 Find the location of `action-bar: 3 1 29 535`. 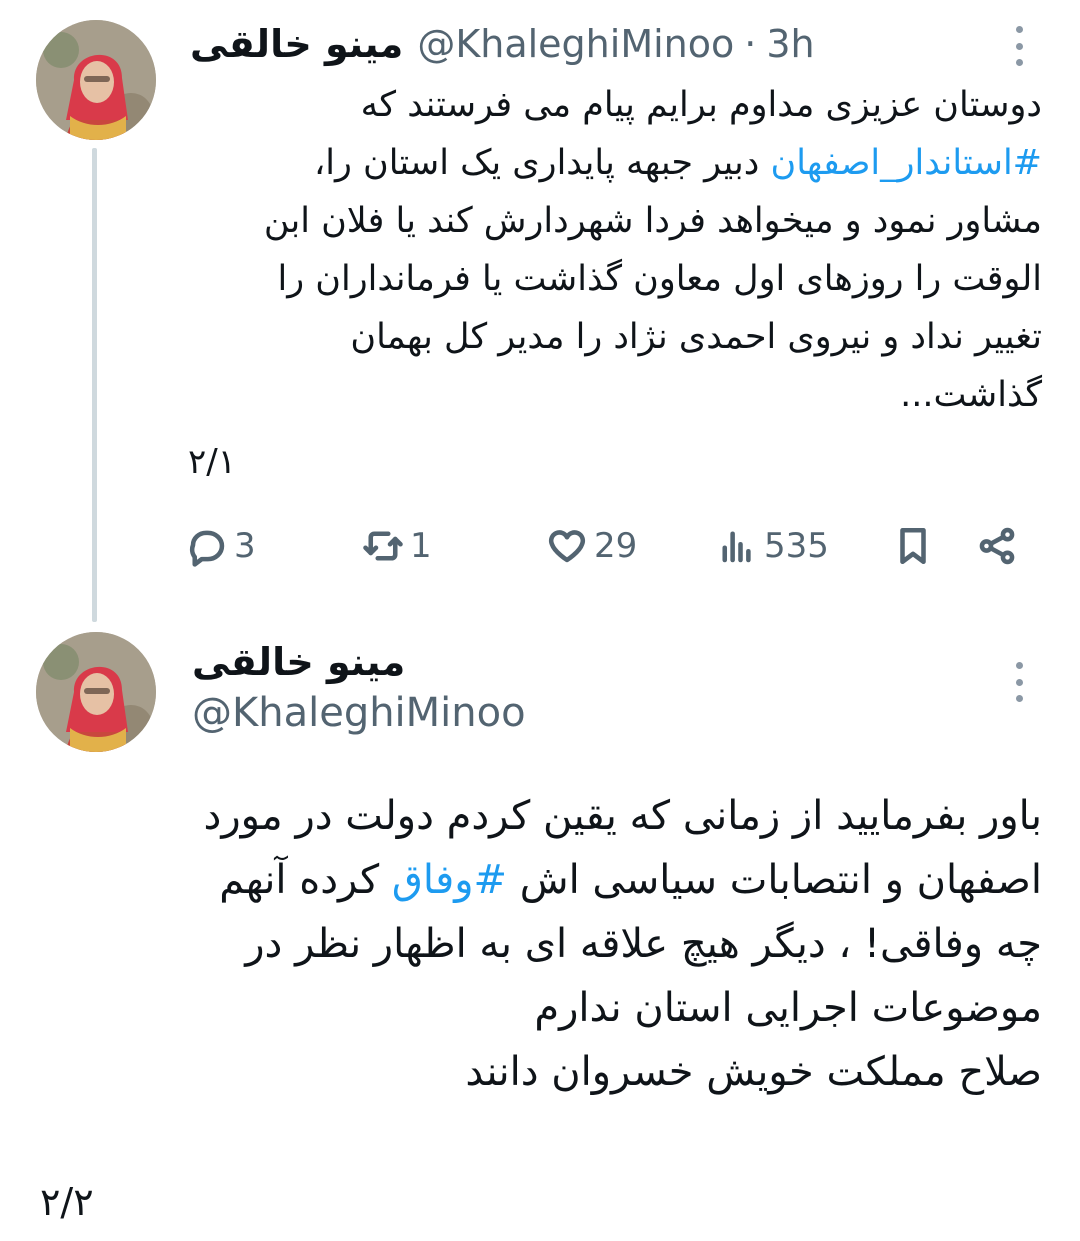

action-bar: 3 1 29 535 is located at coordinates (606, 546).